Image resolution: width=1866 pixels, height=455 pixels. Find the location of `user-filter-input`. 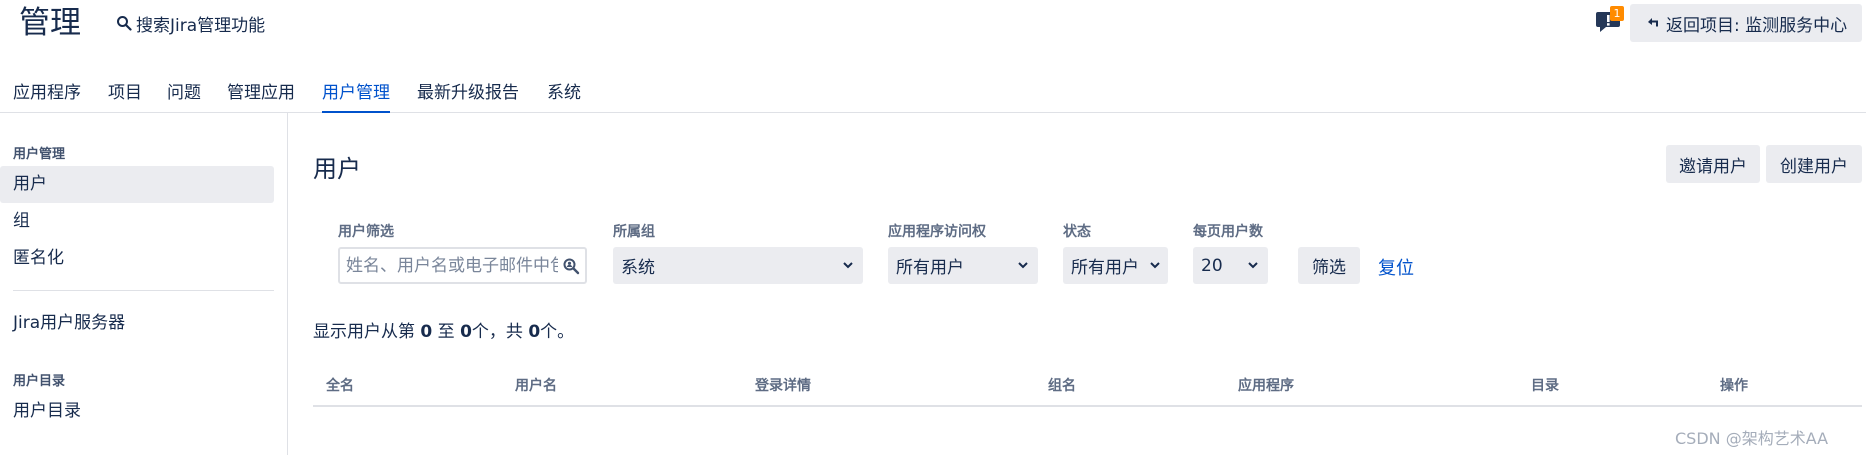

user-filter-input is located at coordinates (452, 265).